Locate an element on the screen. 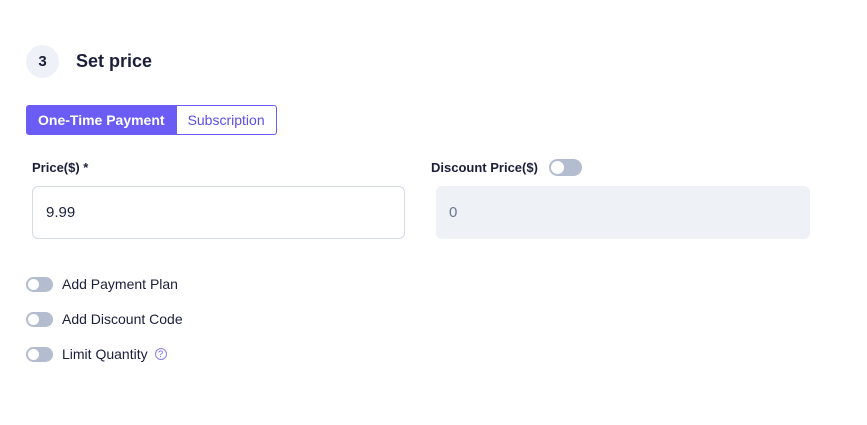  question-mark-icon: ? is located at coordinates (160, 354).